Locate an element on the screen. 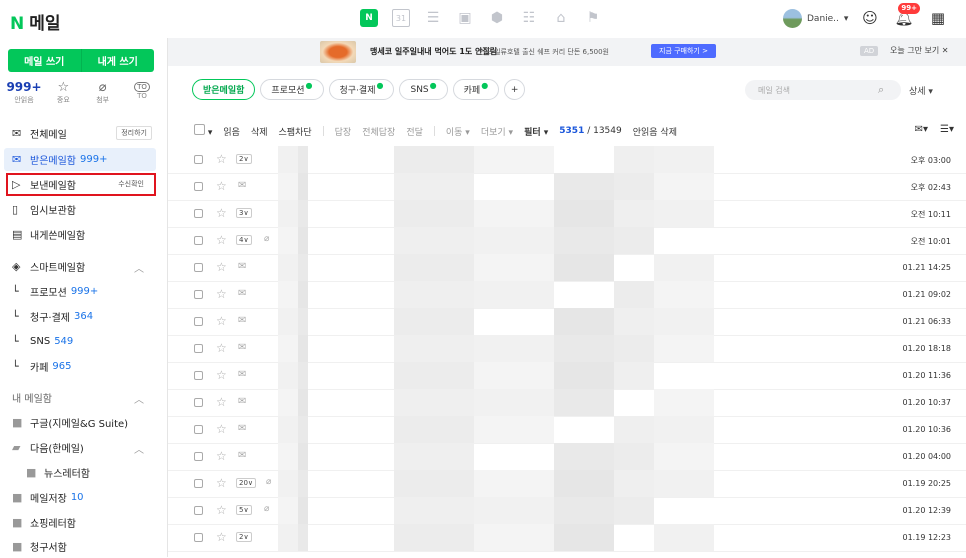 The height and width of the screenshot is (558, 966). ad-close-button: 오늘 그만 보기 ✕ is located at coordinates (919, 50).